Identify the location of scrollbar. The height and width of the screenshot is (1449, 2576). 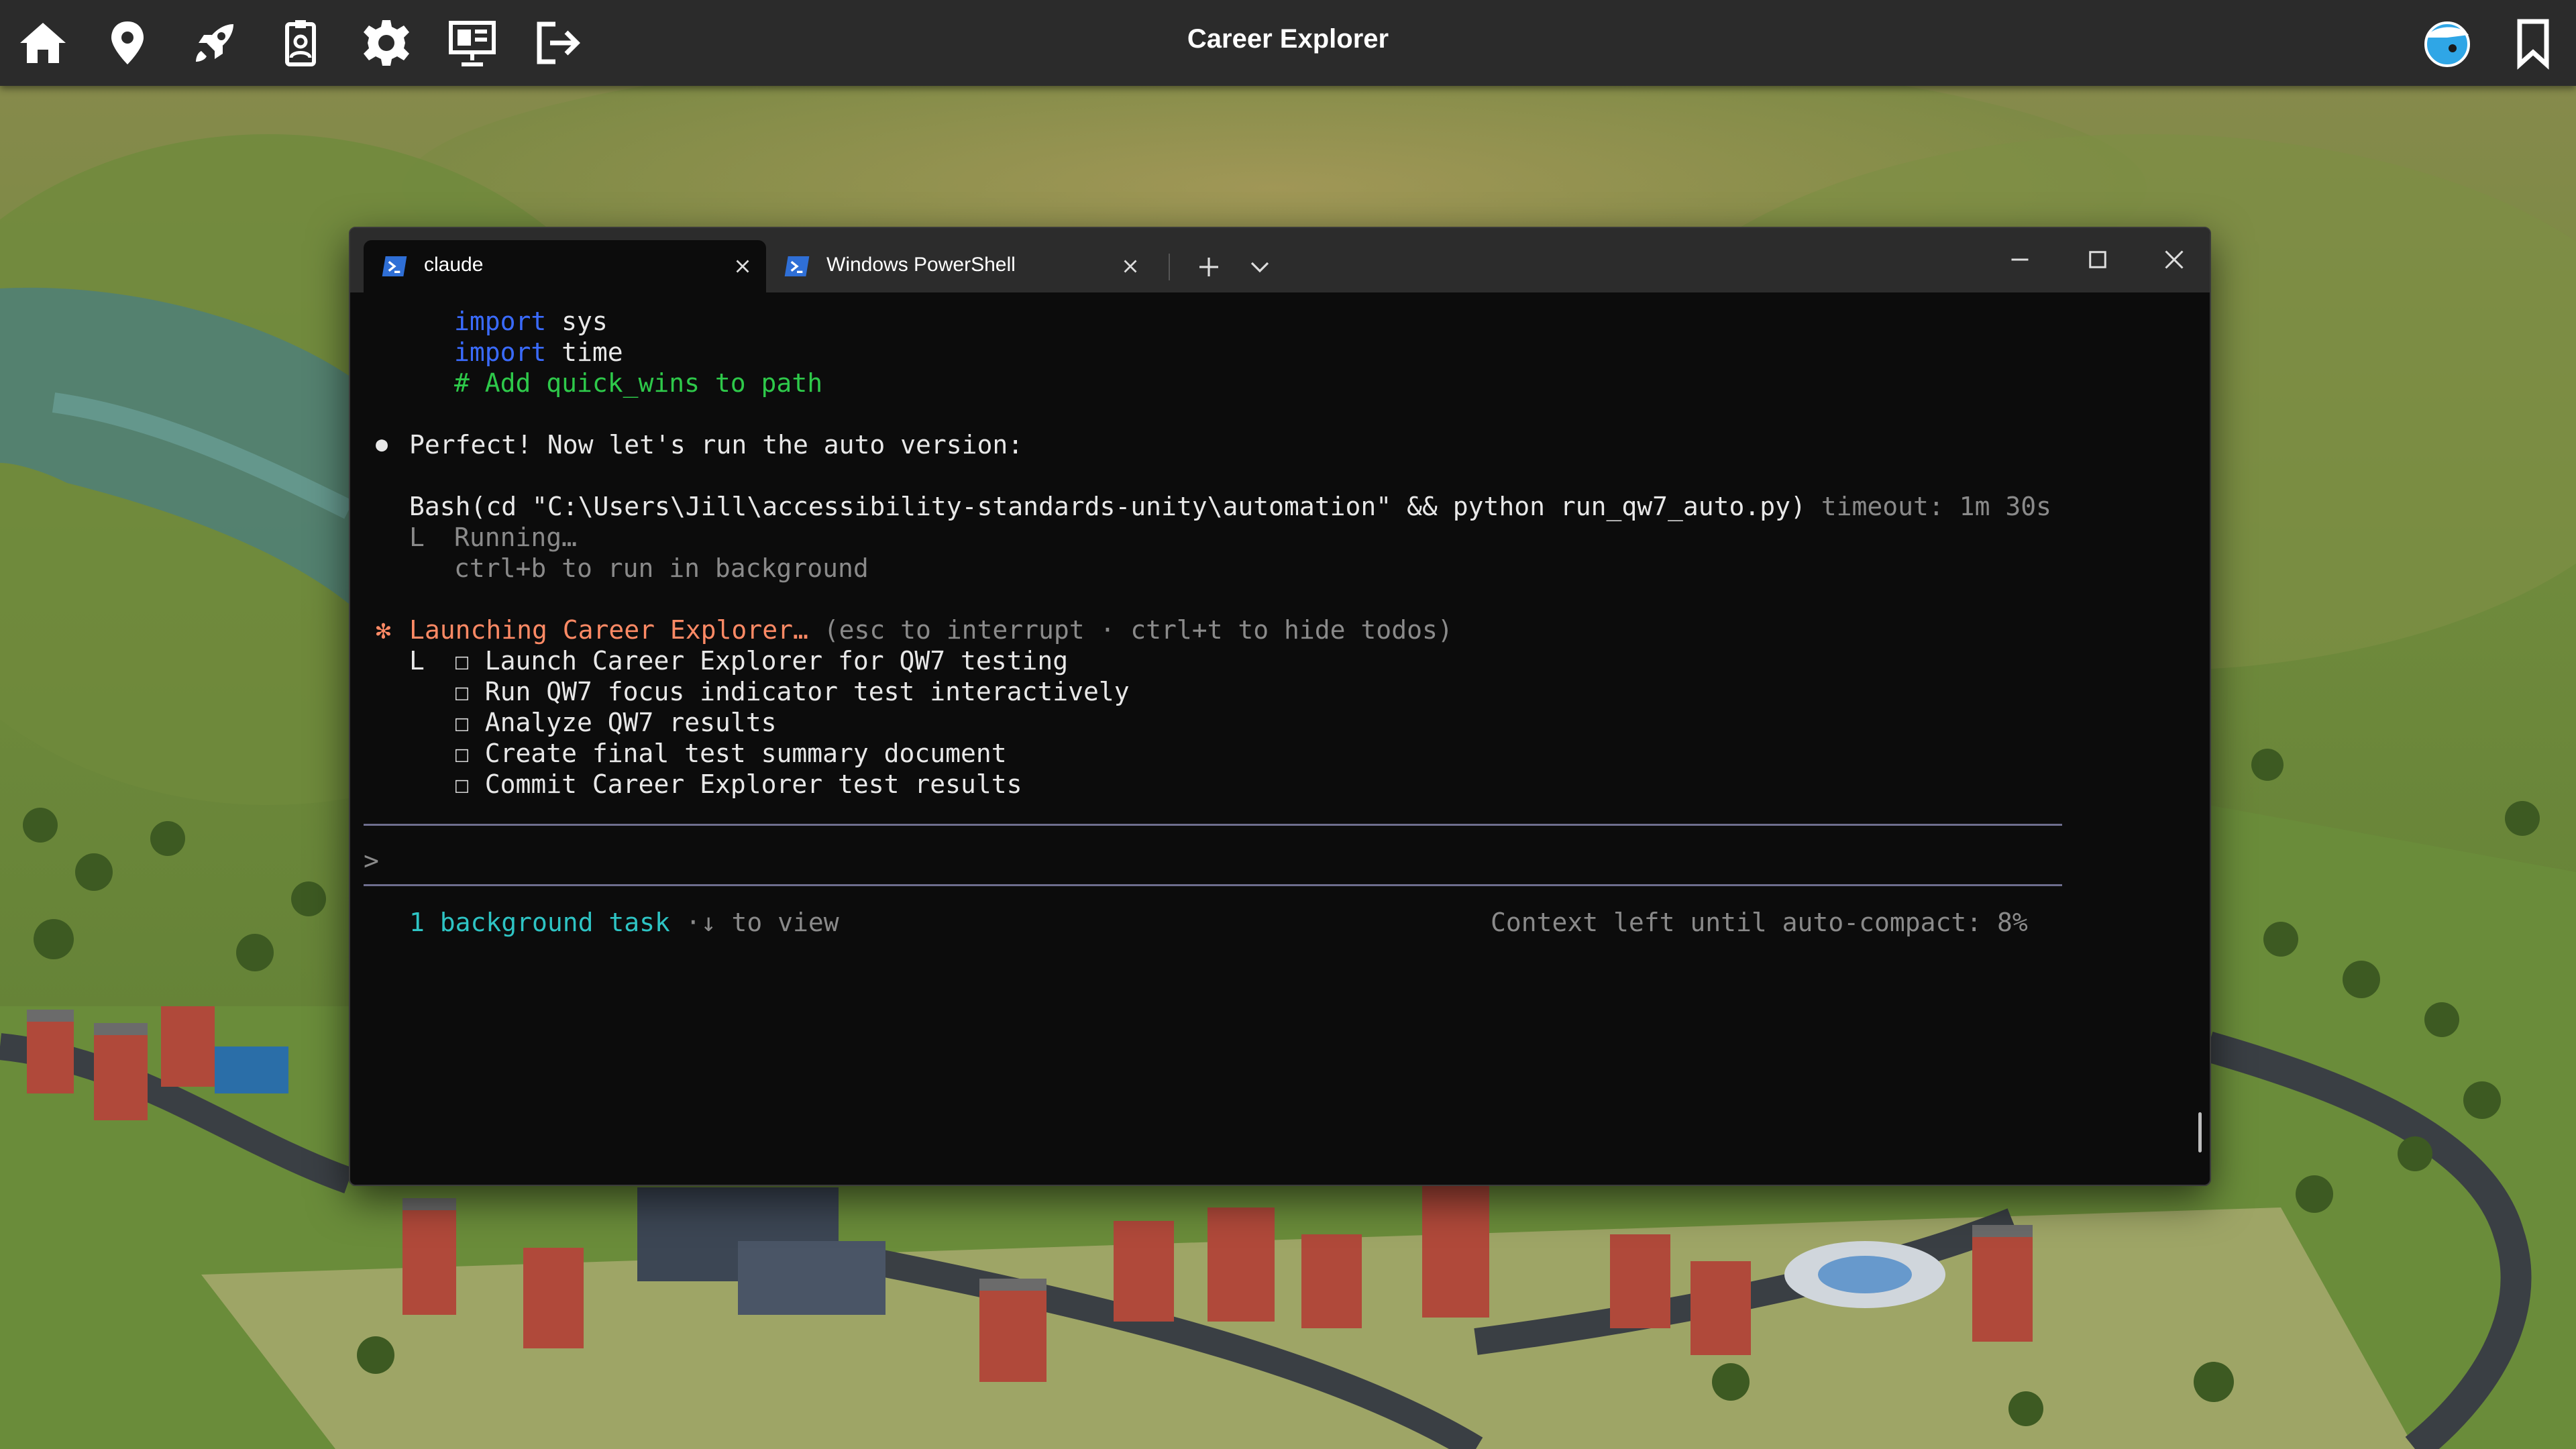
(2200, 1132).